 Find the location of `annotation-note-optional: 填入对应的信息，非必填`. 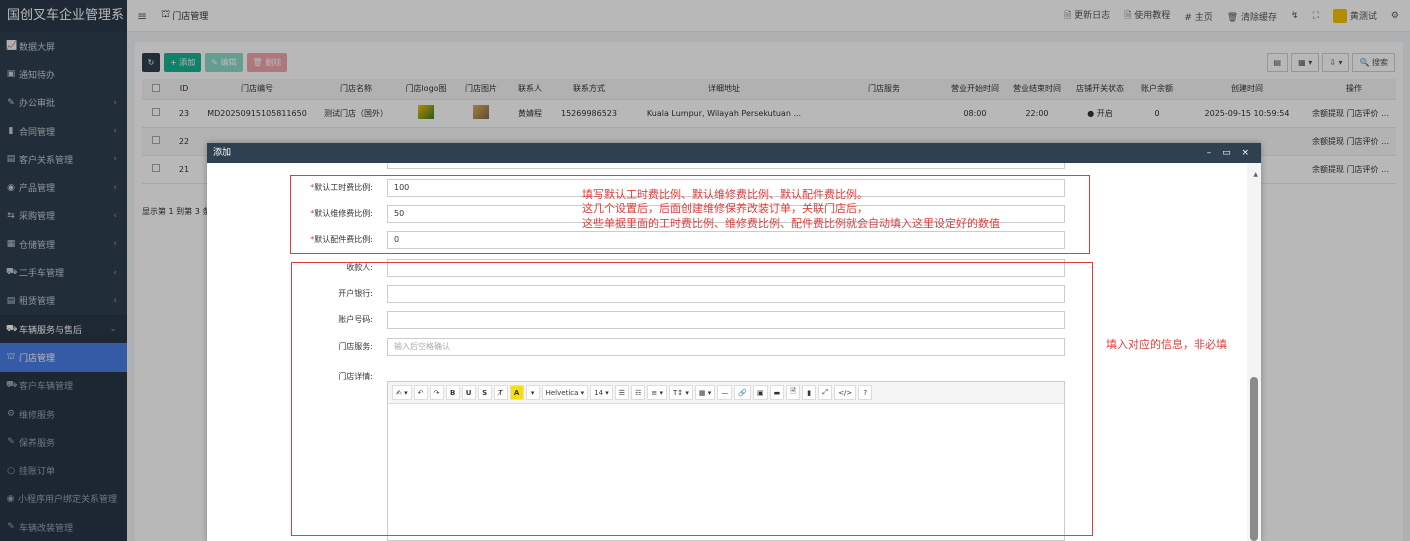

annotation-note-optional: 填入对应的信息，非必填 is located at coordinates (1166, 344).